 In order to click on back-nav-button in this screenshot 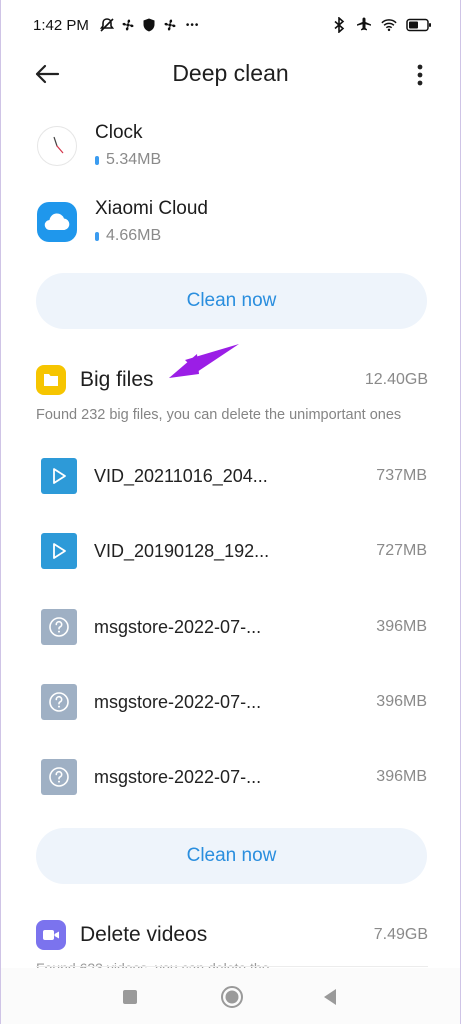, I will do `click(330, 997)`.